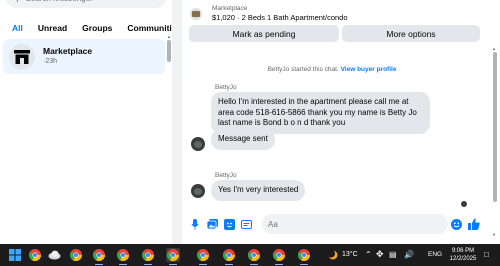  I want to click on listing-title: $1,020 · 2 Beds 1 Bath Apartment/condo, so click(280, 17).